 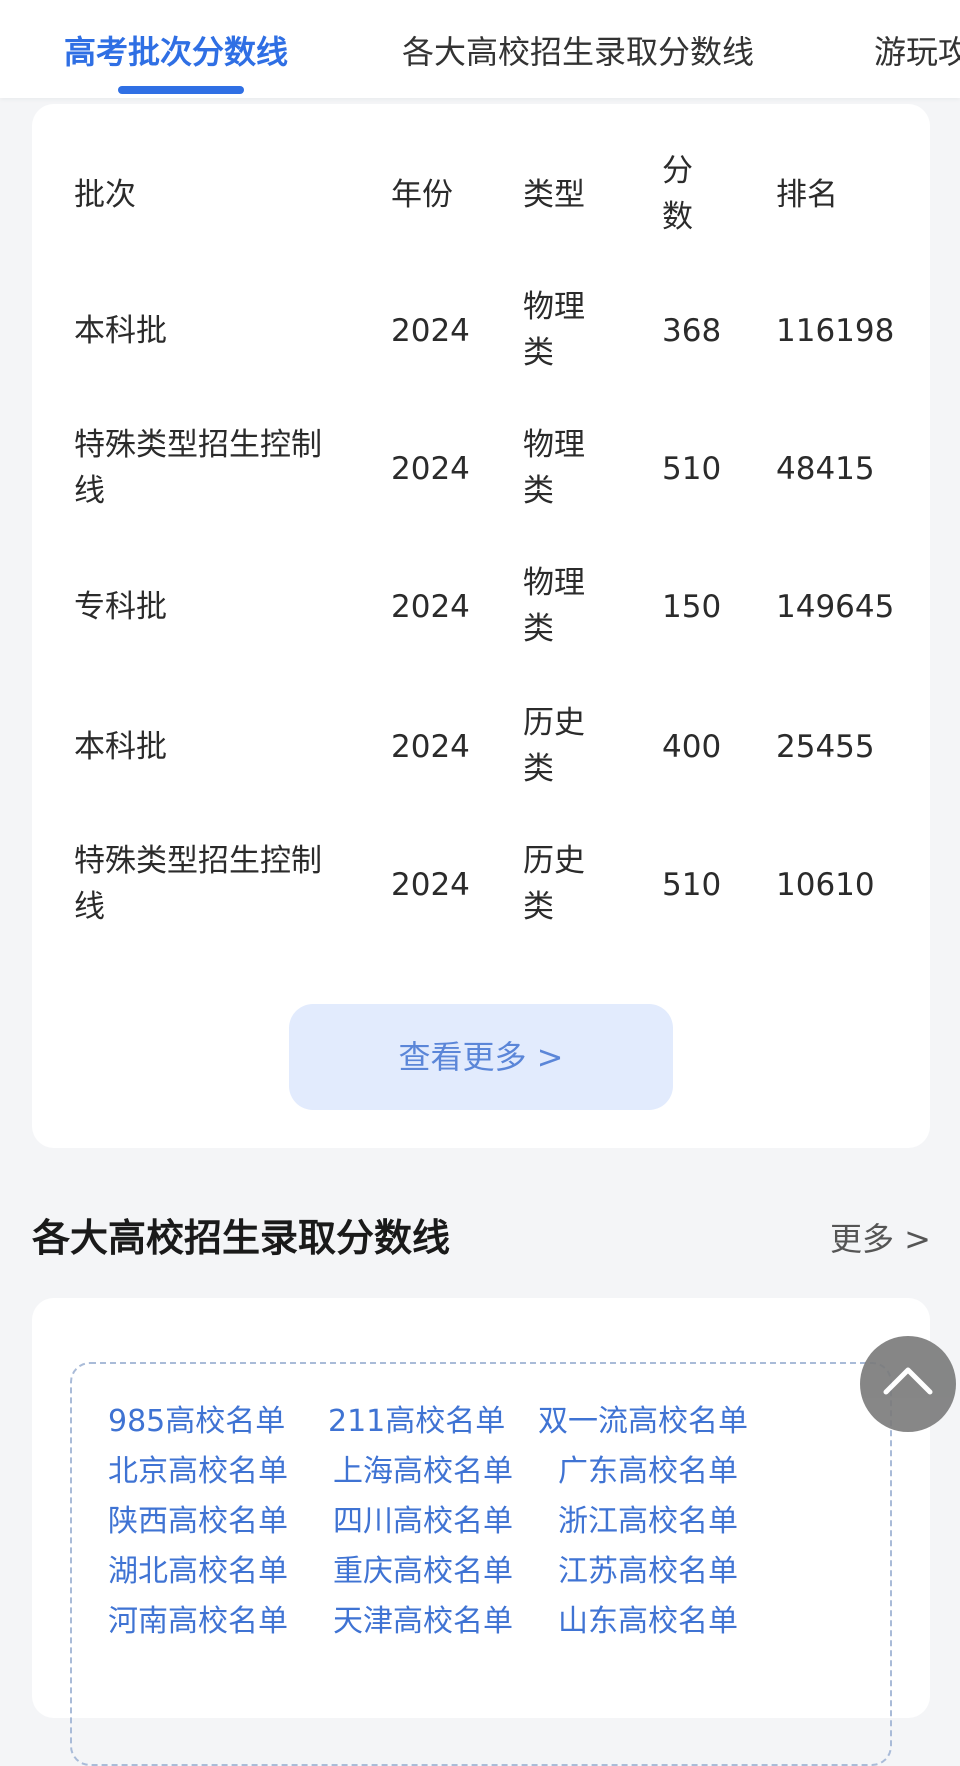 What do you see at coordinates (825, 747) in the screenshot?
I see `row-rank: 25455` at bounding box center [825, 747].